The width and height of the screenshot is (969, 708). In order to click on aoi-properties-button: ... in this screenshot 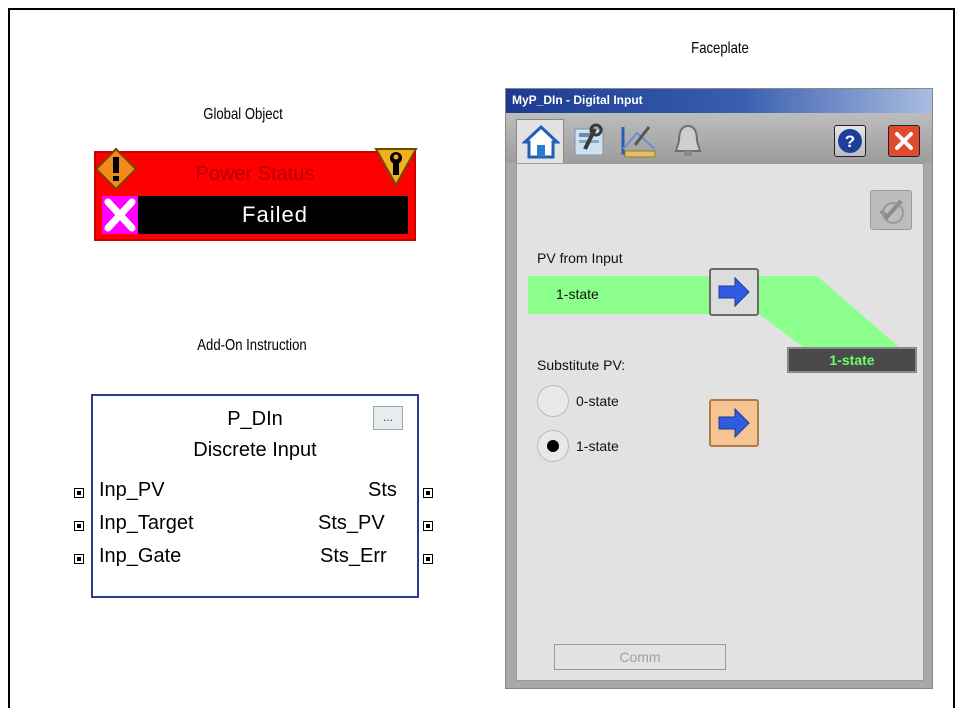, I will do `click(388, 418)`.